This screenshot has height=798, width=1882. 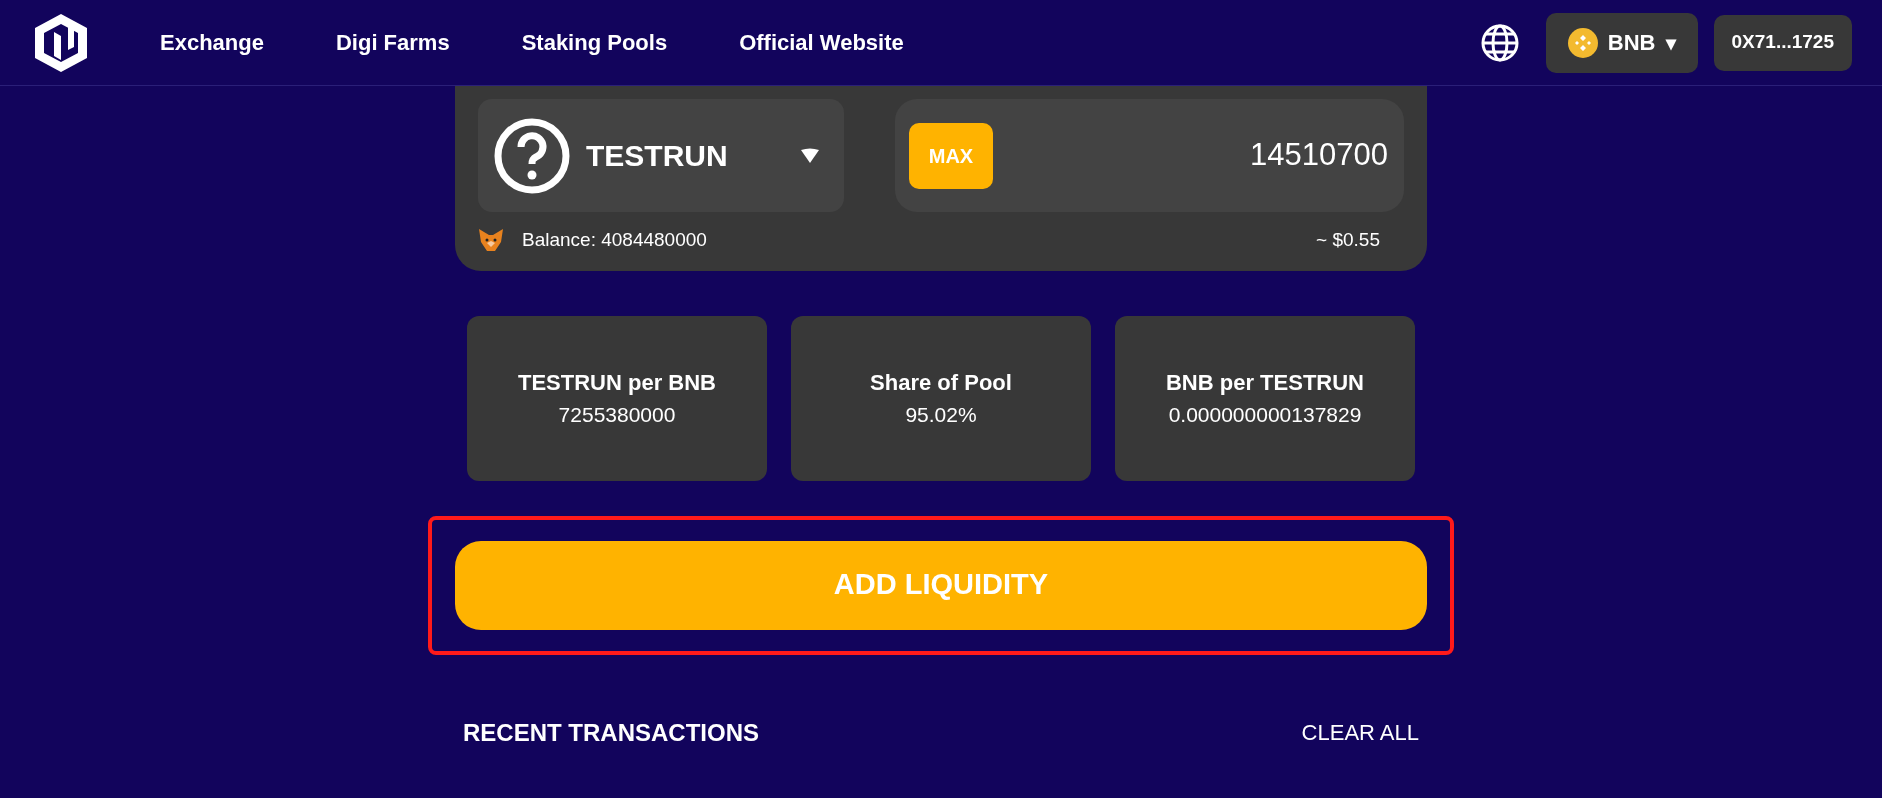 What do you see at coordinates (661, 155) in the screenshot?
I see `token-selector: TESTRUN` at bounding box center [661, 155].